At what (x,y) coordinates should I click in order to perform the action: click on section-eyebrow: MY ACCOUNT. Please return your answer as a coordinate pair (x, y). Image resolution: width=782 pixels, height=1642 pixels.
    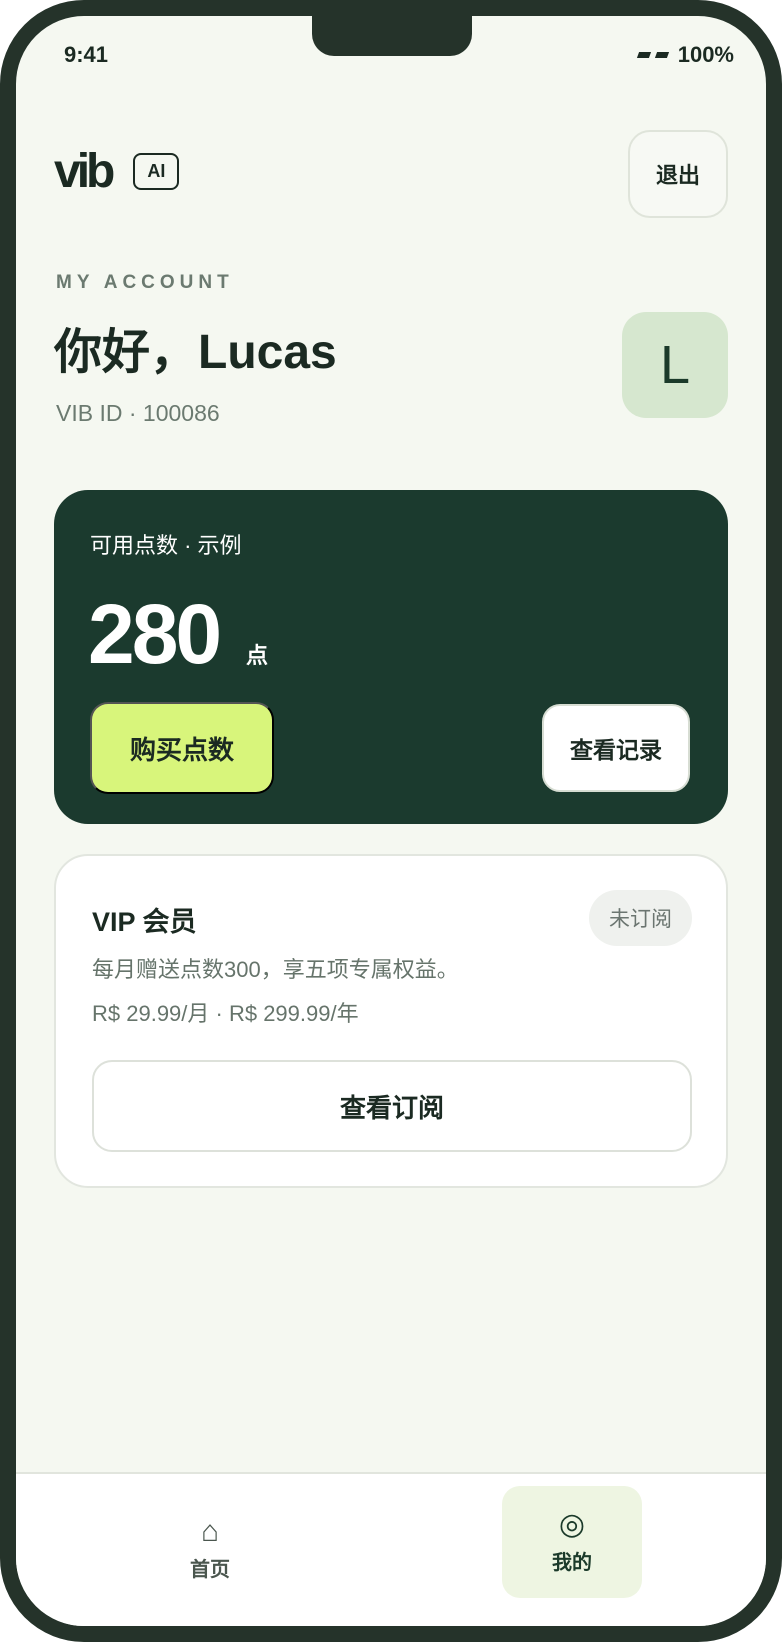
    Looking at the image, I should click on (145, 282).